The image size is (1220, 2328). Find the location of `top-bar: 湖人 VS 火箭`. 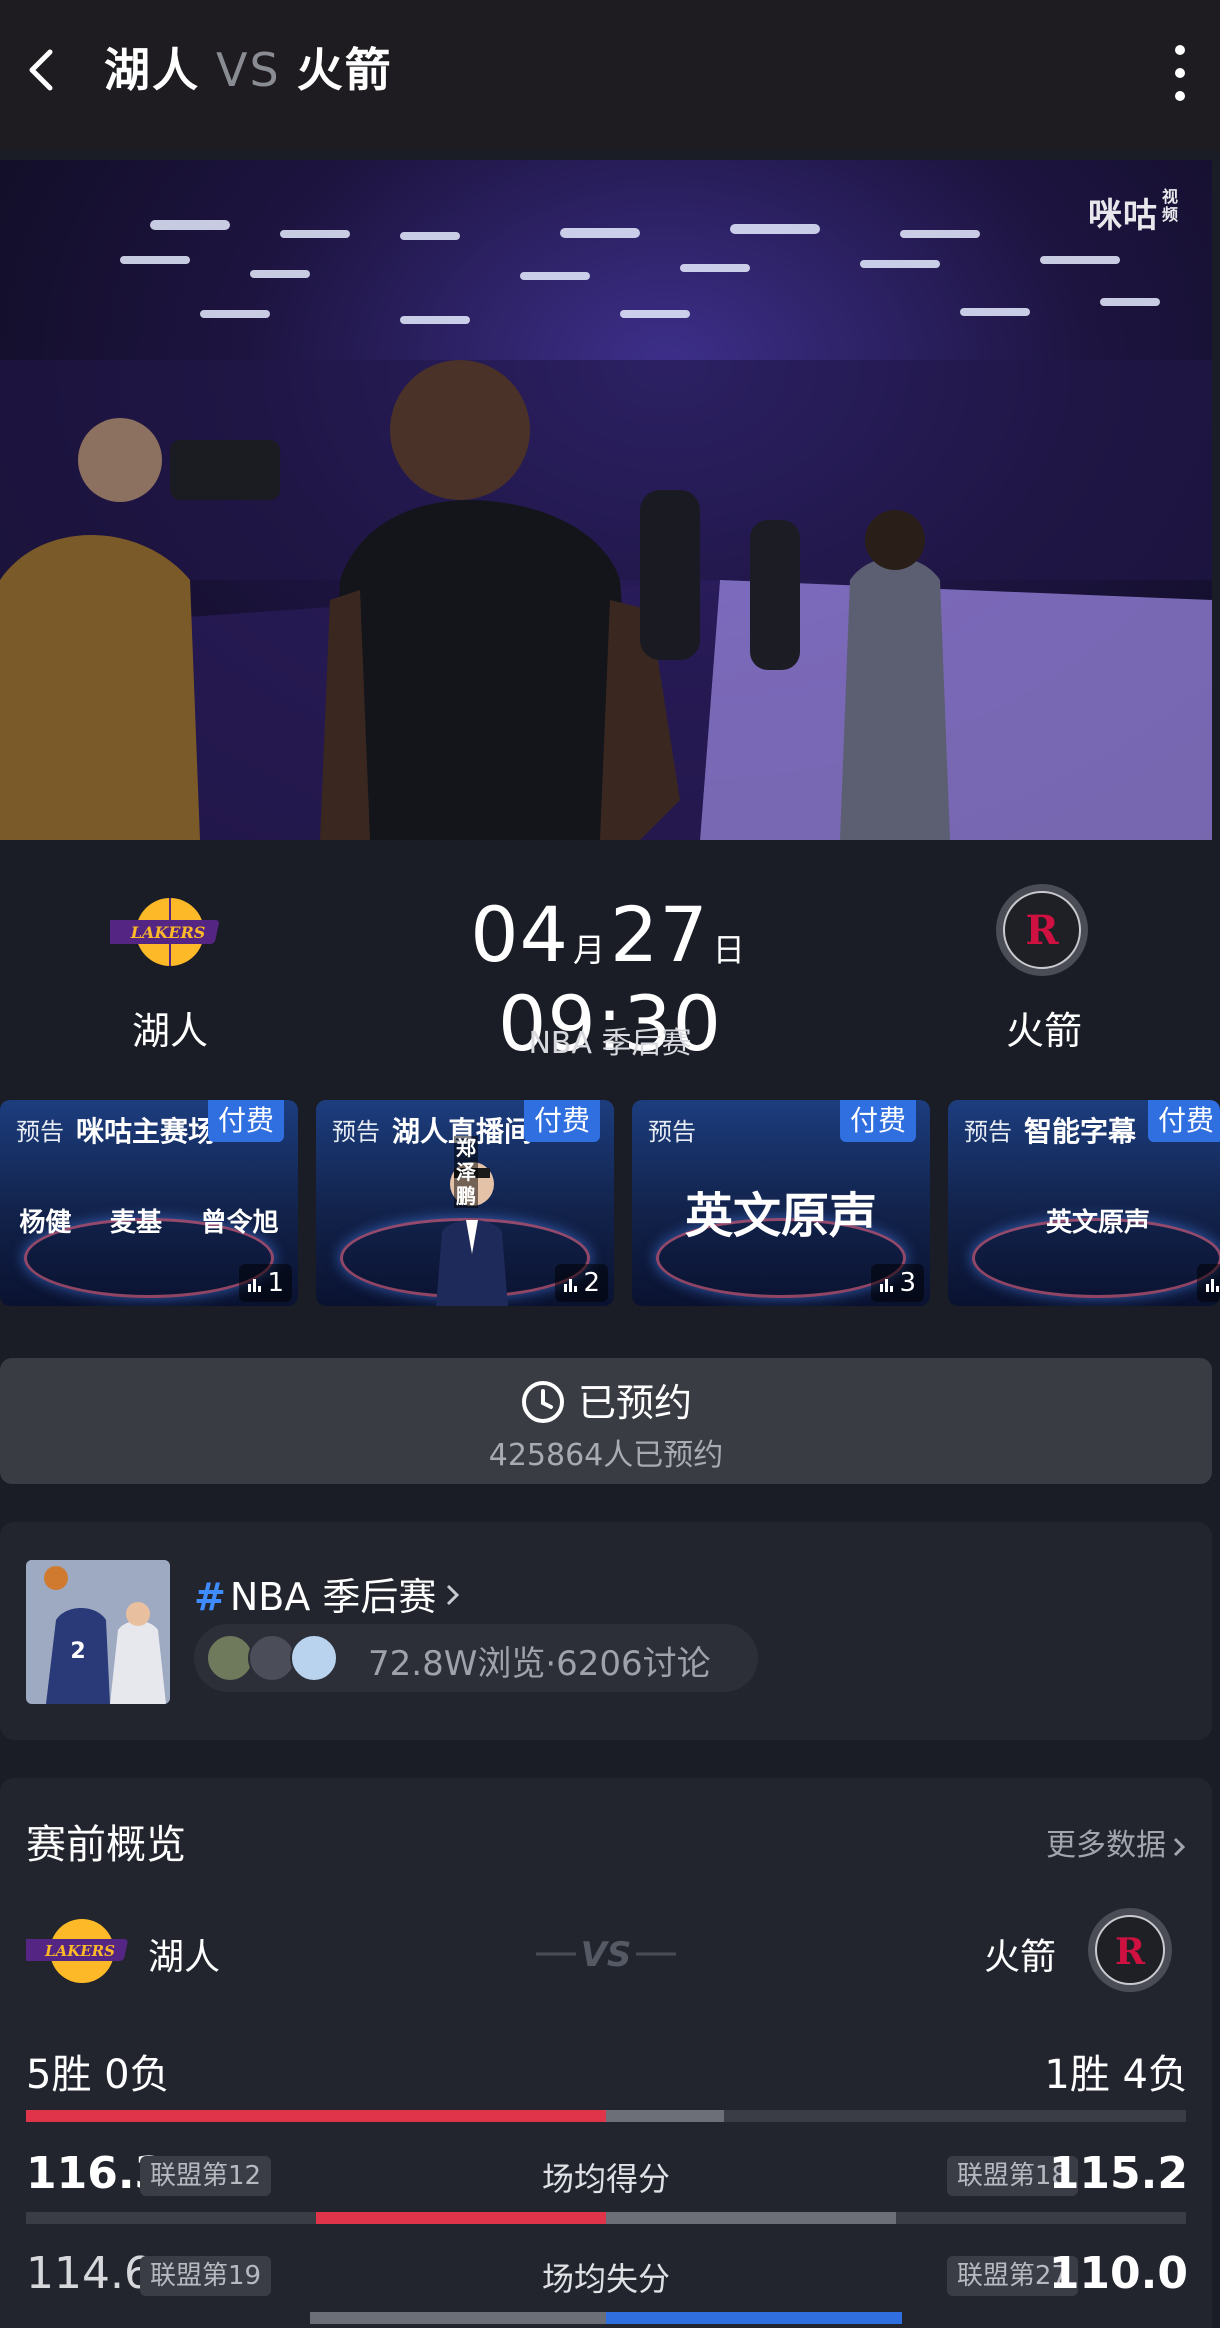

top-bar: 湖人 VS 火箭 is located at coordinates (610, 75).